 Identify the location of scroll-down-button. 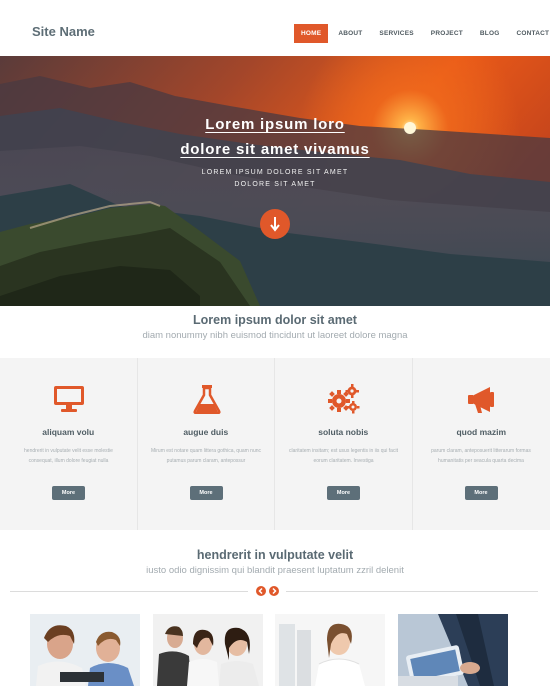
(275, 224).